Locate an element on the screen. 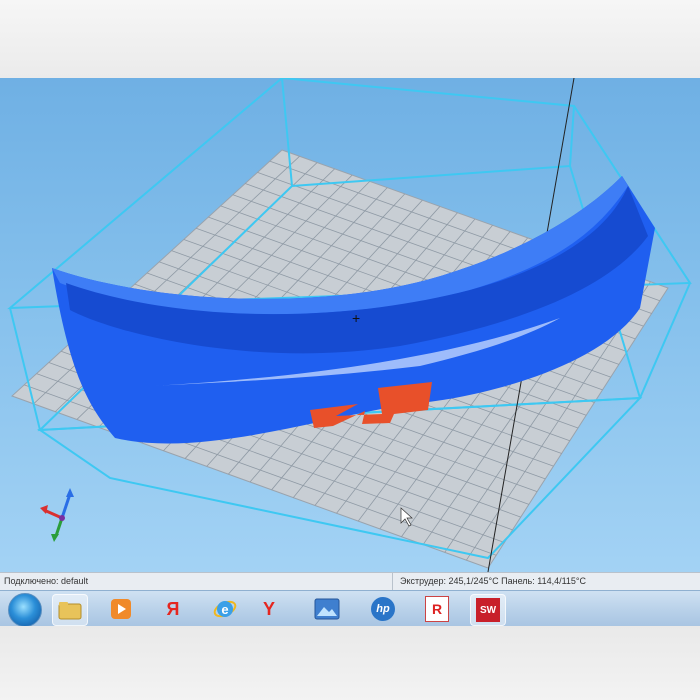  viewport-cursor: + is located at coordinates (356, 318).